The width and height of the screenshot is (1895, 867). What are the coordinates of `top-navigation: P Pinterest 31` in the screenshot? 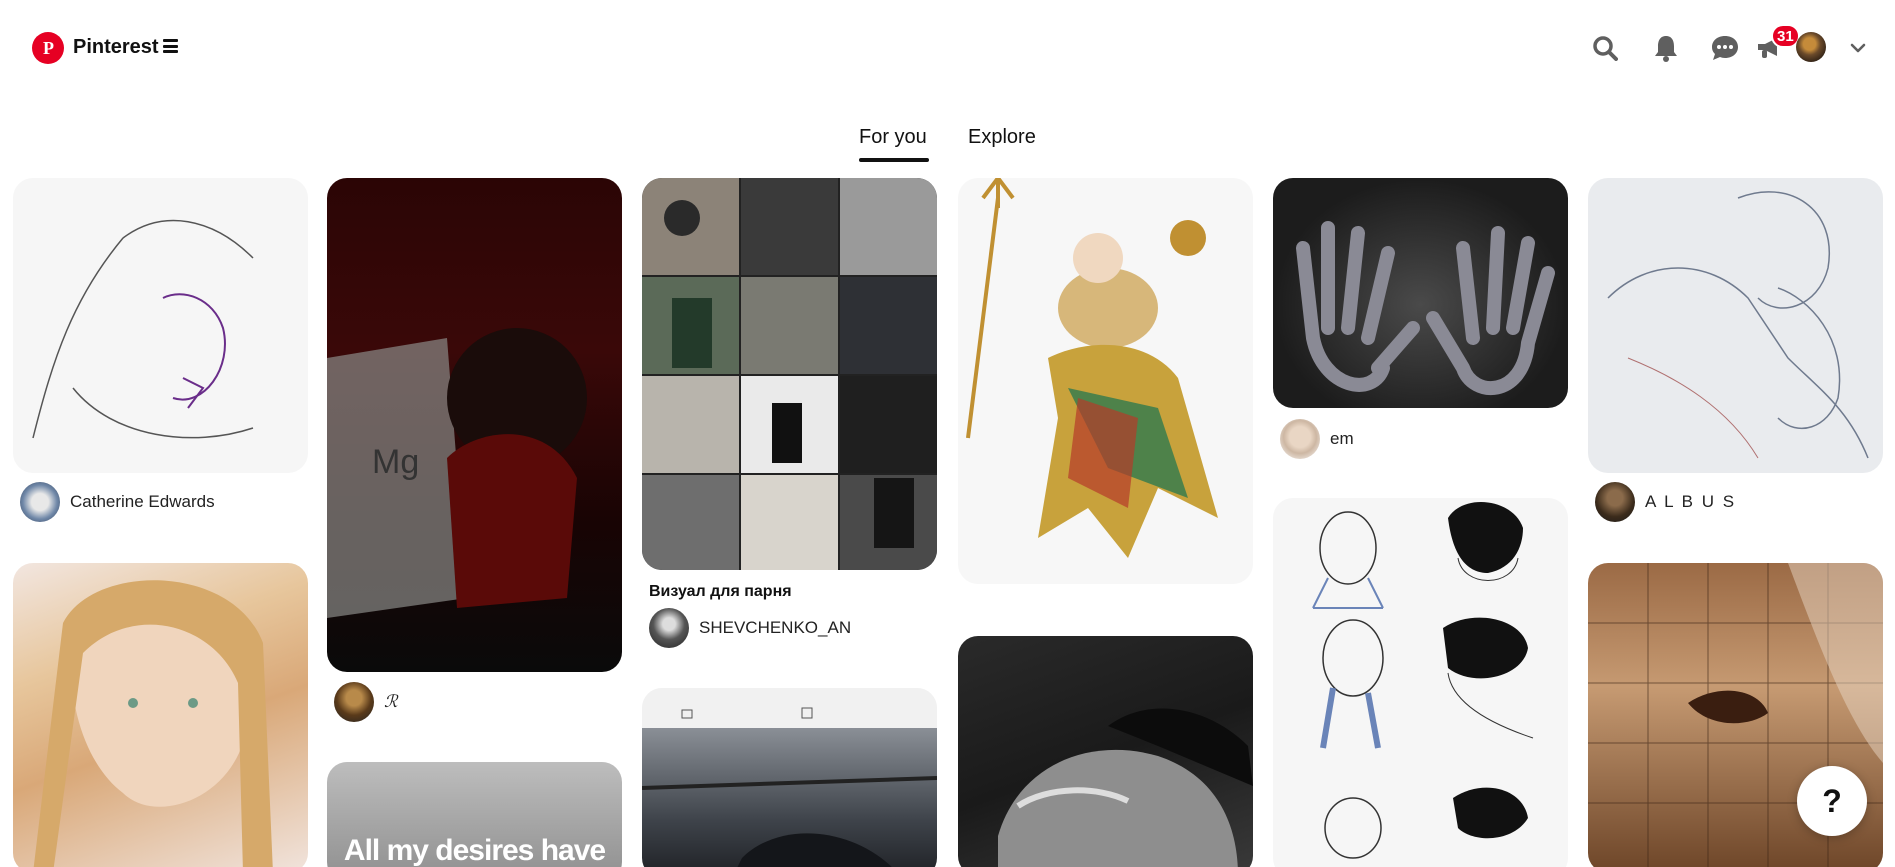 It's located at (947, 48).